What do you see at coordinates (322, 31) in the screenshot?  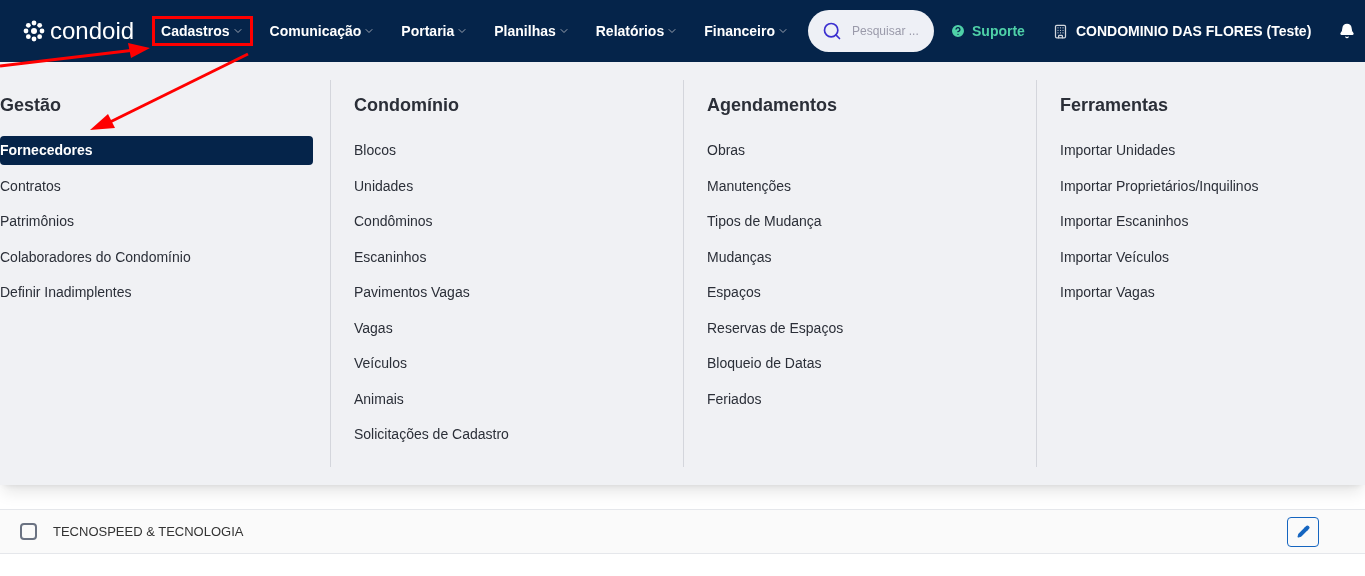 I see `nav-menu: Comunicação` at bounding box center [322, 31].